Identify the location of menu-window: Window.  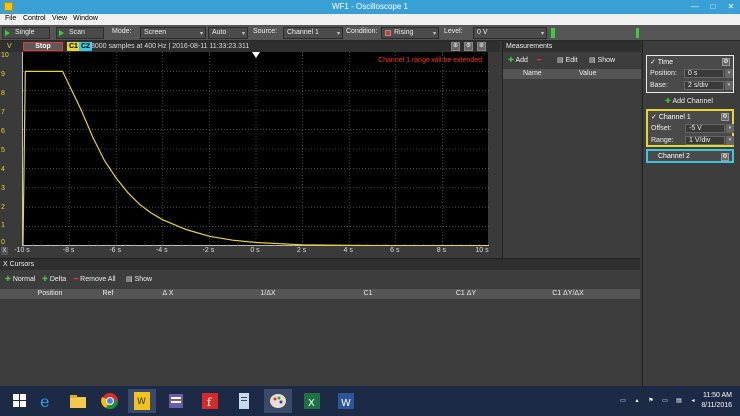
(85, 18).